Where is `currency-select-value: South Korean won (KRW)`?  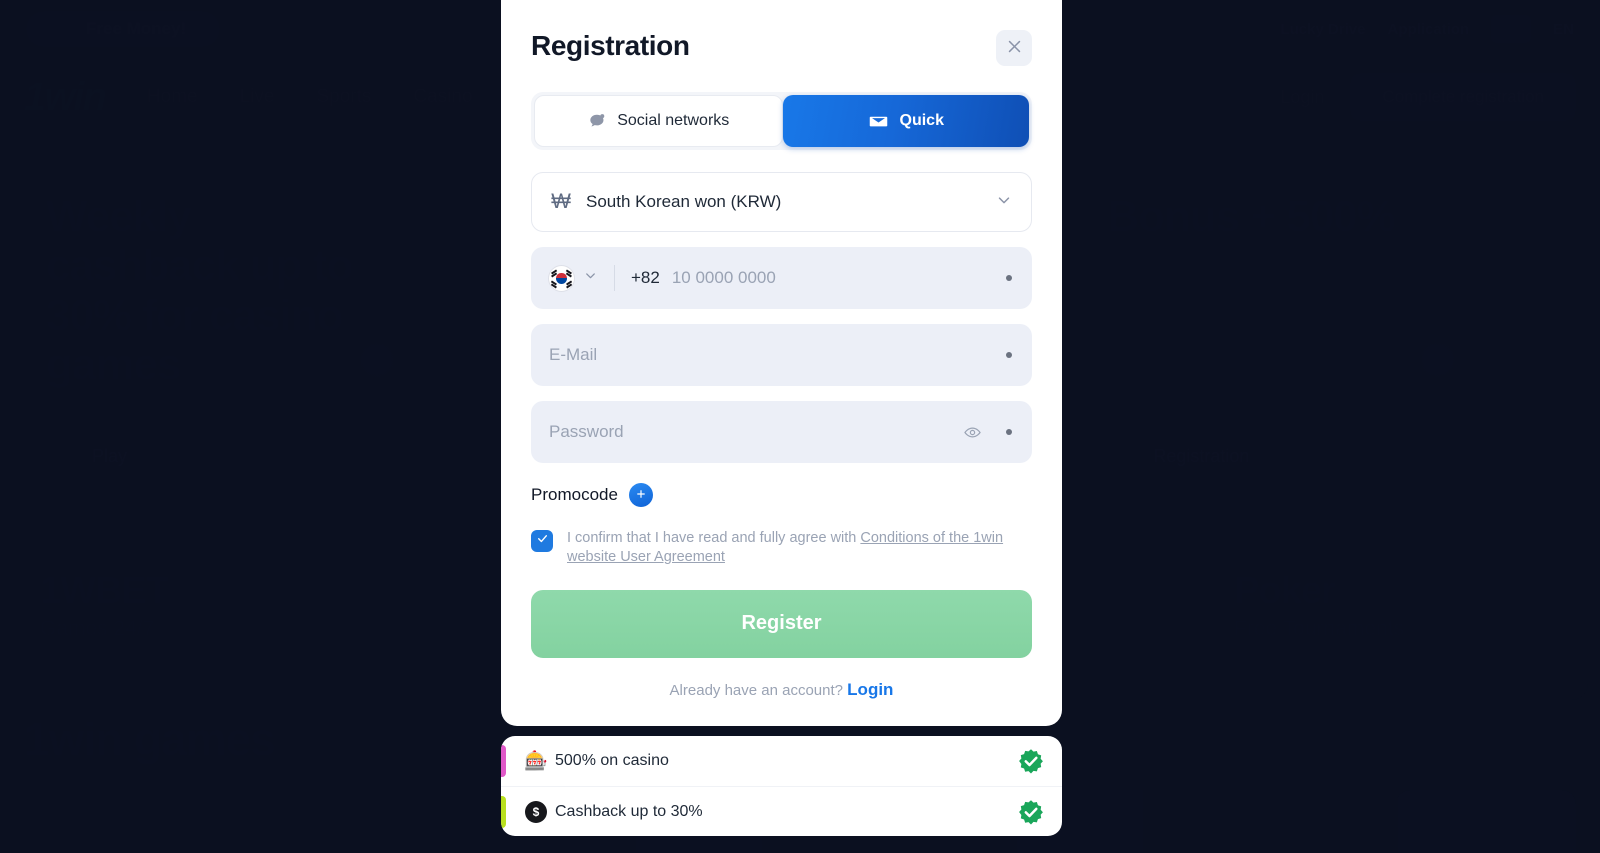
currency-select-value: South Korean won (KRW) is located at coordinates (684, 201).